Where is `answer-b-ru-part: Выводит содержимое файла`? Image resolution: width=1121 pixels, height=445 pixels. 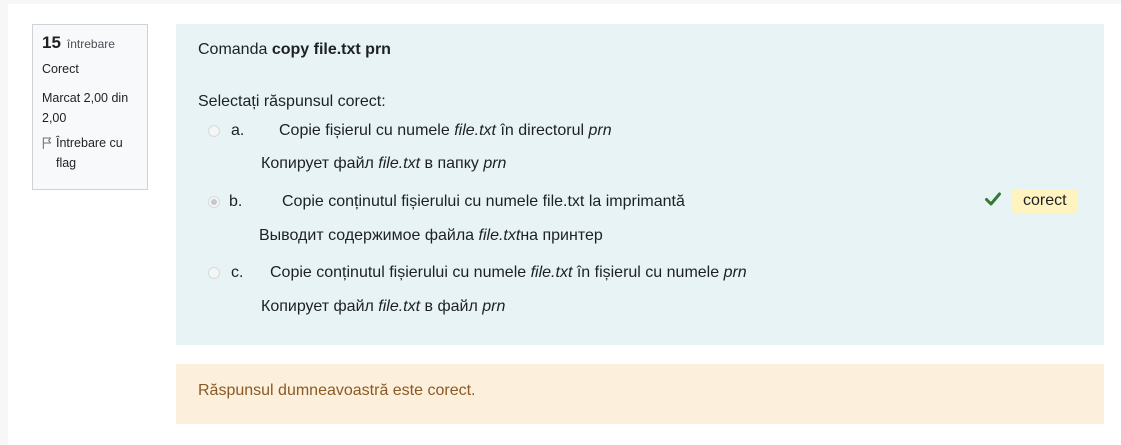
answer-b-ru-part: Выводит содержимое файла is located at coordinates (369, 235).